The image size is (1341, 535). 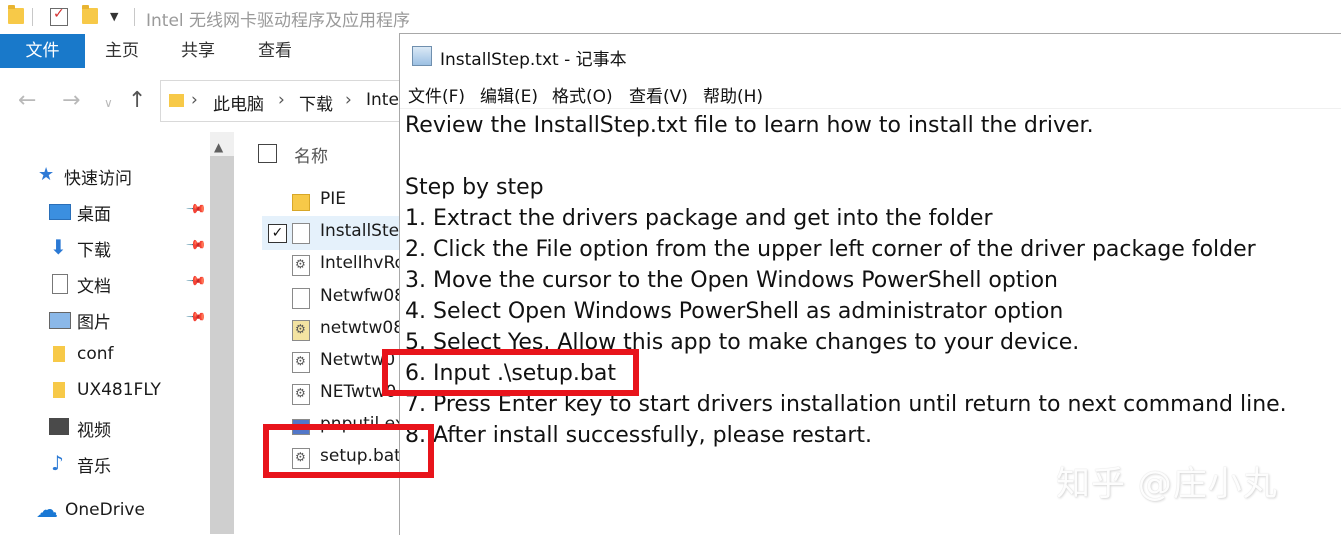 I want to click on sidebar-item-downloads: ⬇ 下载 📌, so click(x=105, y=247).